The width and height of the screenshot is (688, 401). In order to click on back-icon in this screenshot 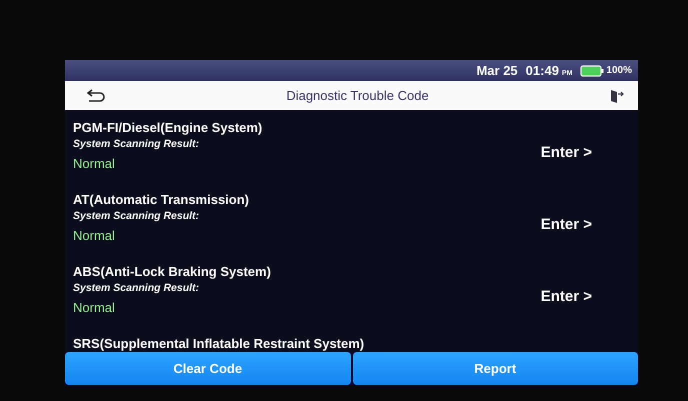, I will do `click(96, 95)`.